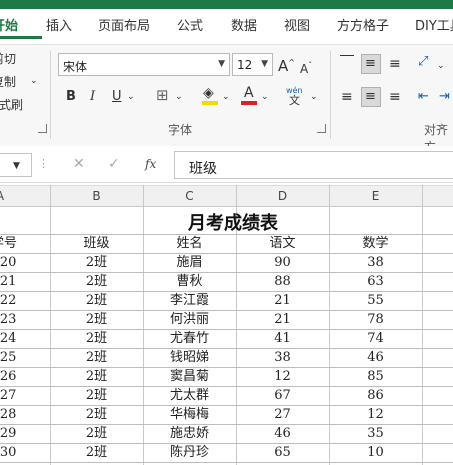  What do you see at coordinates (6, 196) in the screenshot?
I see `column-header-a: A` at bounding box center [6, 196].